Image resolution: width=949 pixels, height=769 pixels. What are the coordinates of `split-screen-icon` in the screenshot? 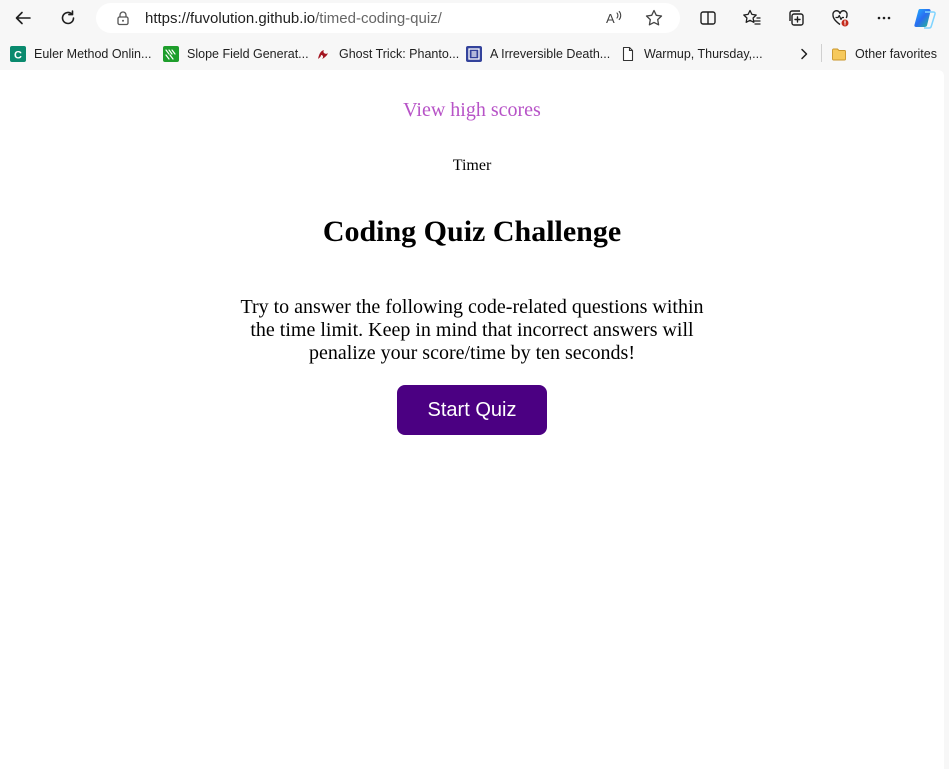 It's located at (708, 18).